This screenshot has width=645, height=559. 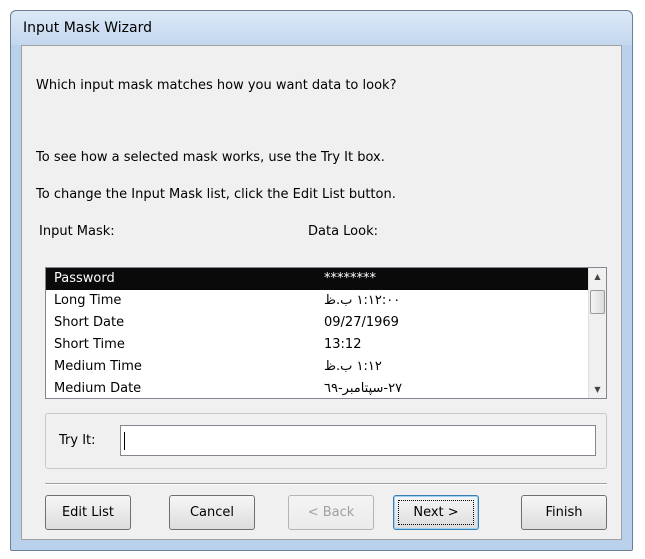 What do you see at coordinates (318, 367) in the screenshot?
I see `list-item: Medium Time ١:١٢ ب.ظ` at bounding box center [318, 367].